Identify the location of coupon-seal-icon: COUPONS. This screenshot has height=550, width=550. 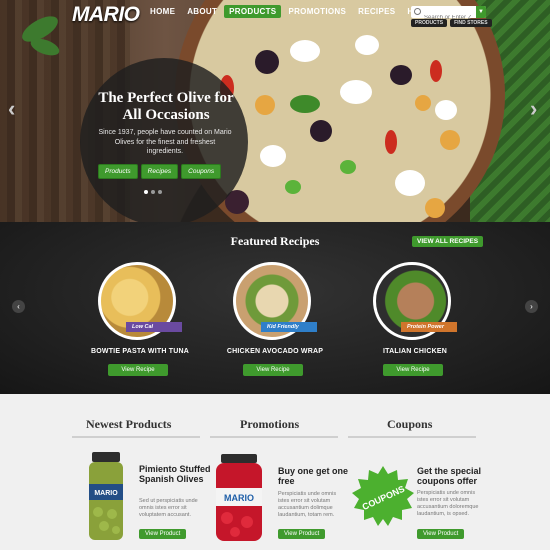
(383, 497).